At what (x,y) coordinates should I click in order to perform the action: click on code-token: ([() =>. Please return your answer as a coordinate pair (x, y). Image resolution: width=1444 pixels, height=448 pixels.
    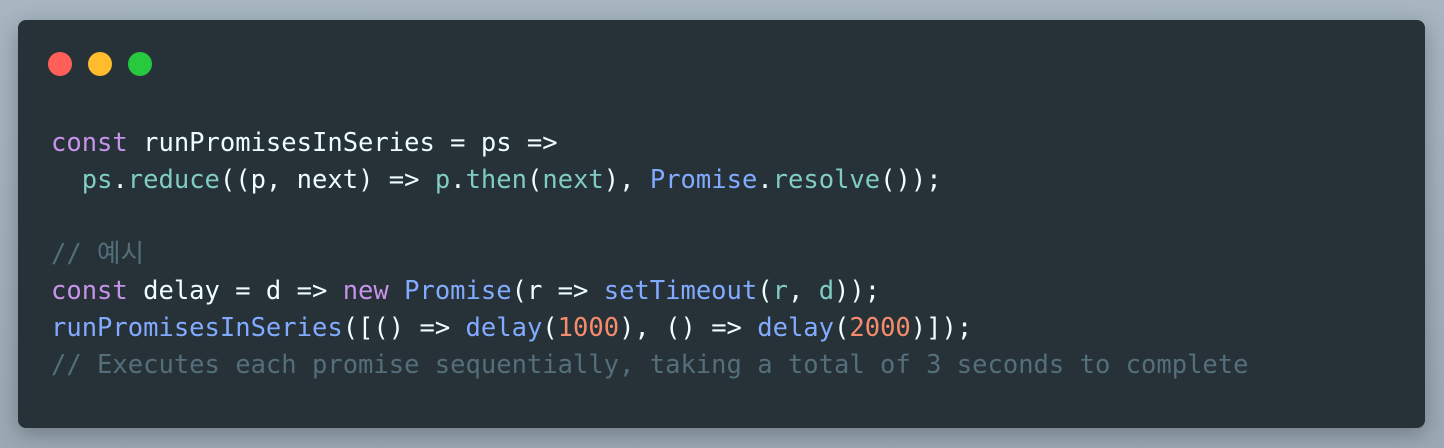
    Looking at the image, I should click on (404, 328).